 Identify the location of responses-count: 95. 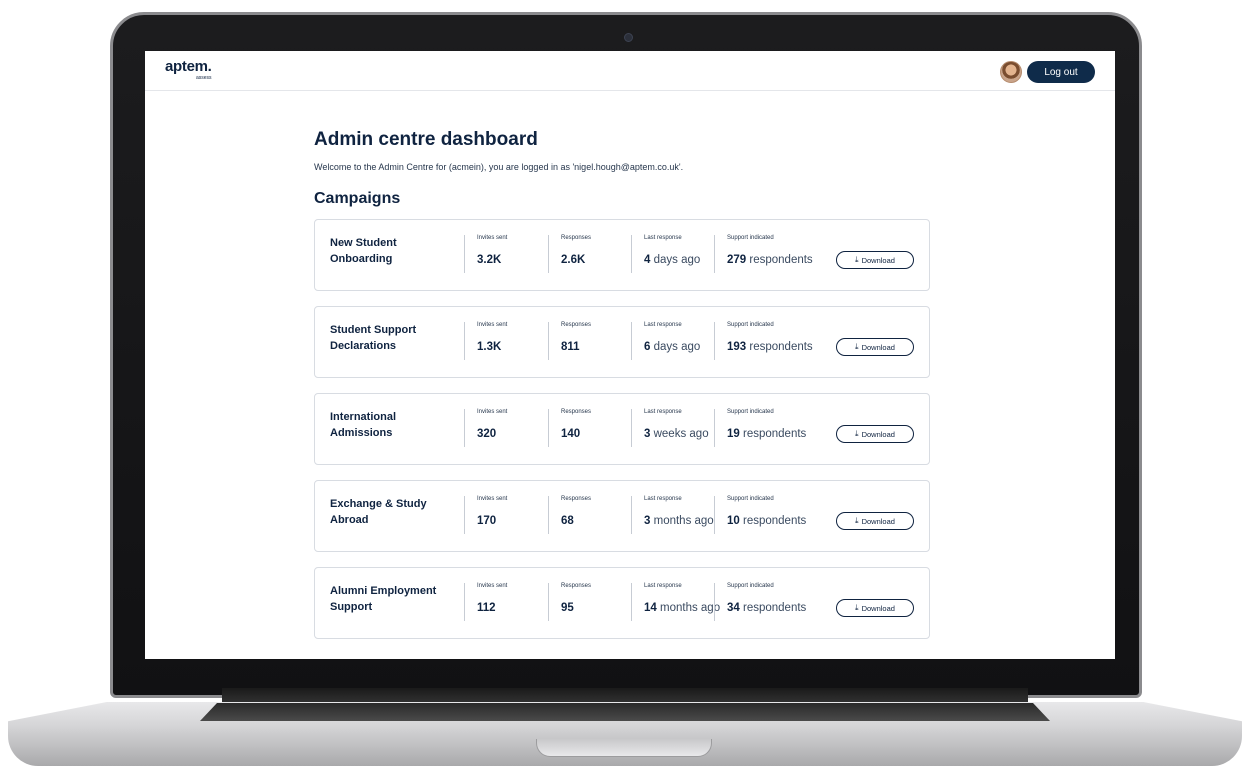
(567, 608).